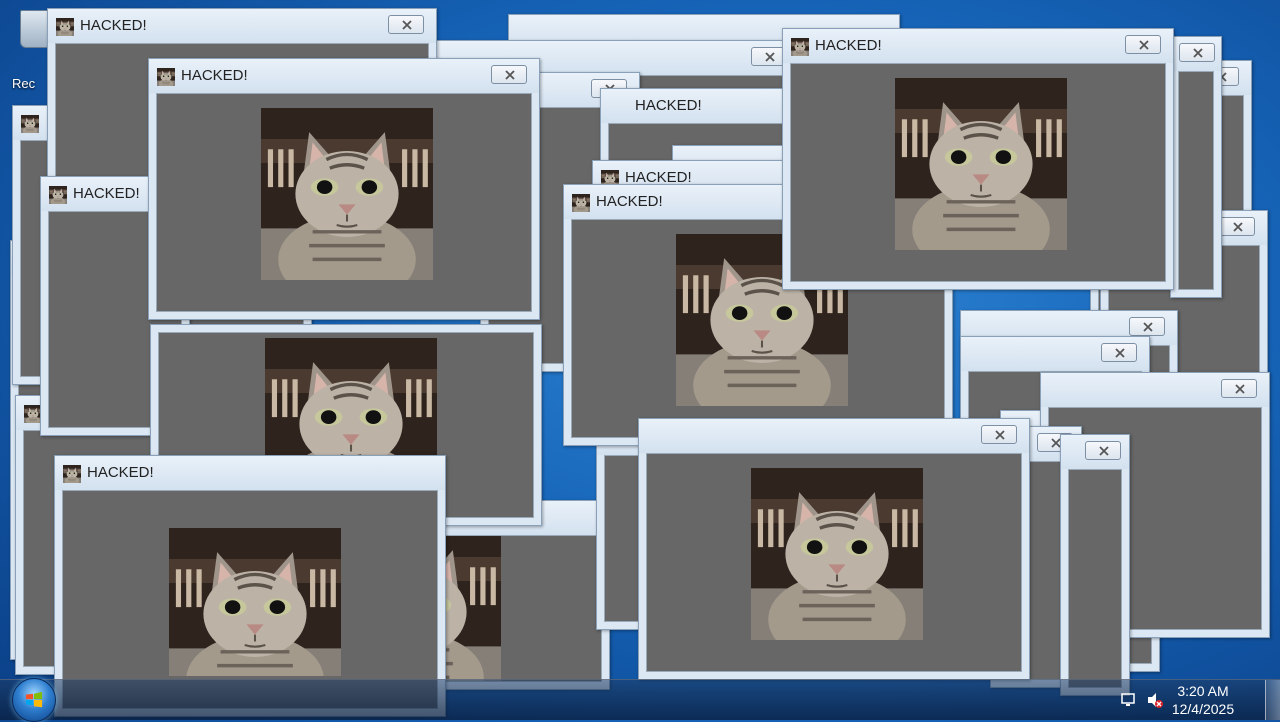 The image size is (1280, 722). I want to click on taskbar: 3:20 AM 12/4/2025, so click(640, 700).